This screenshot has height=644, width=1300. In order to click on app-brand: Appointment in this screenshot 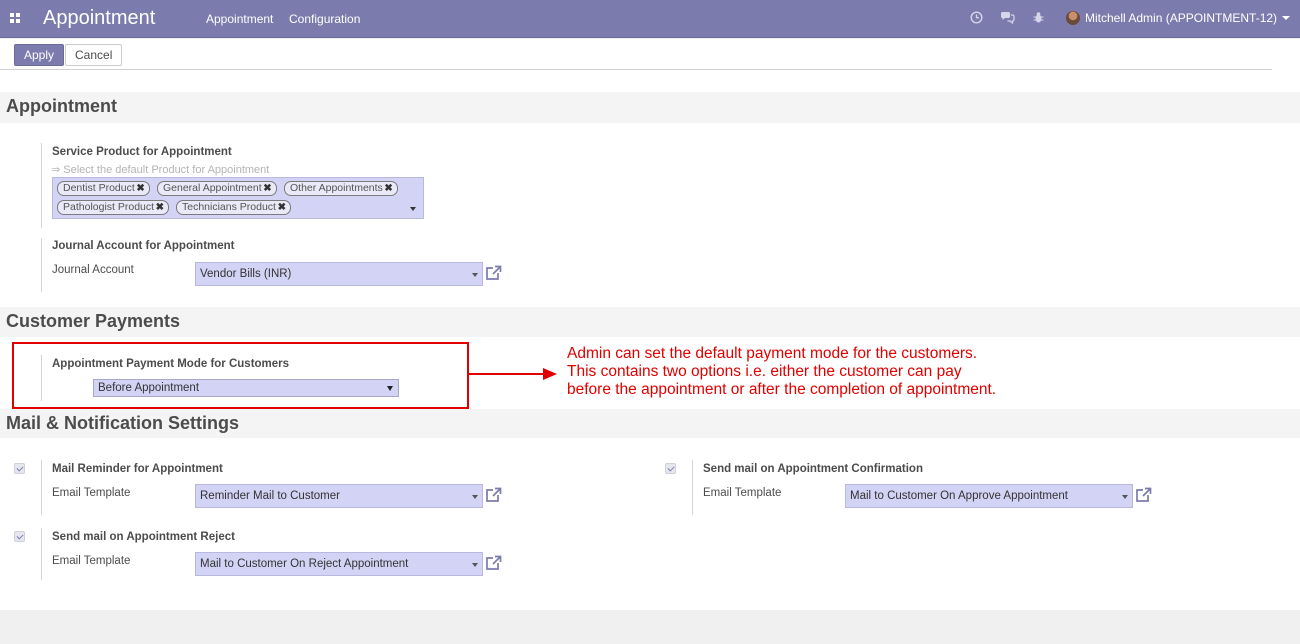, I will do `click(99, 18)`.